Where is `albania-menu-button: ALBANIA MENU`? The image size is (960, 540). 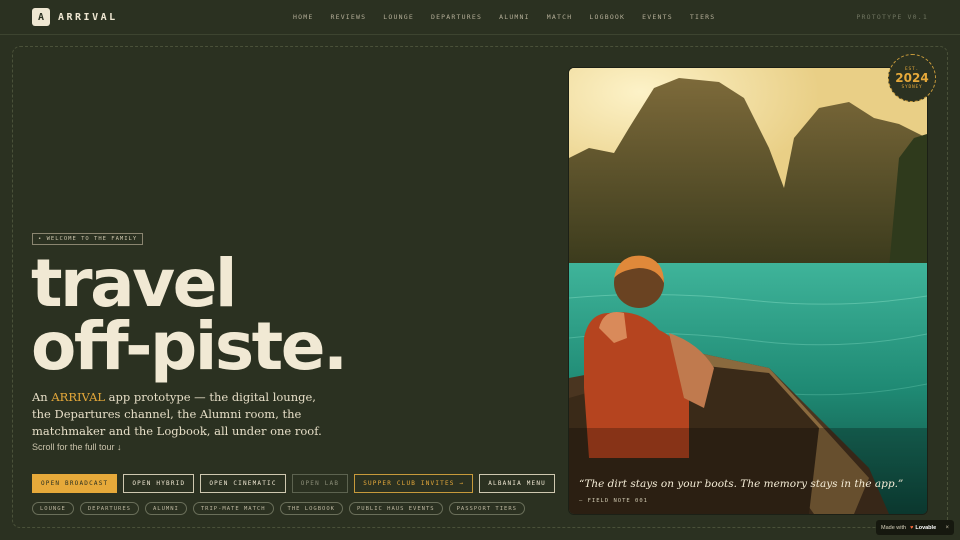 albania-menu-button: ALBANIA MENU is located at coordinates (517, 483).